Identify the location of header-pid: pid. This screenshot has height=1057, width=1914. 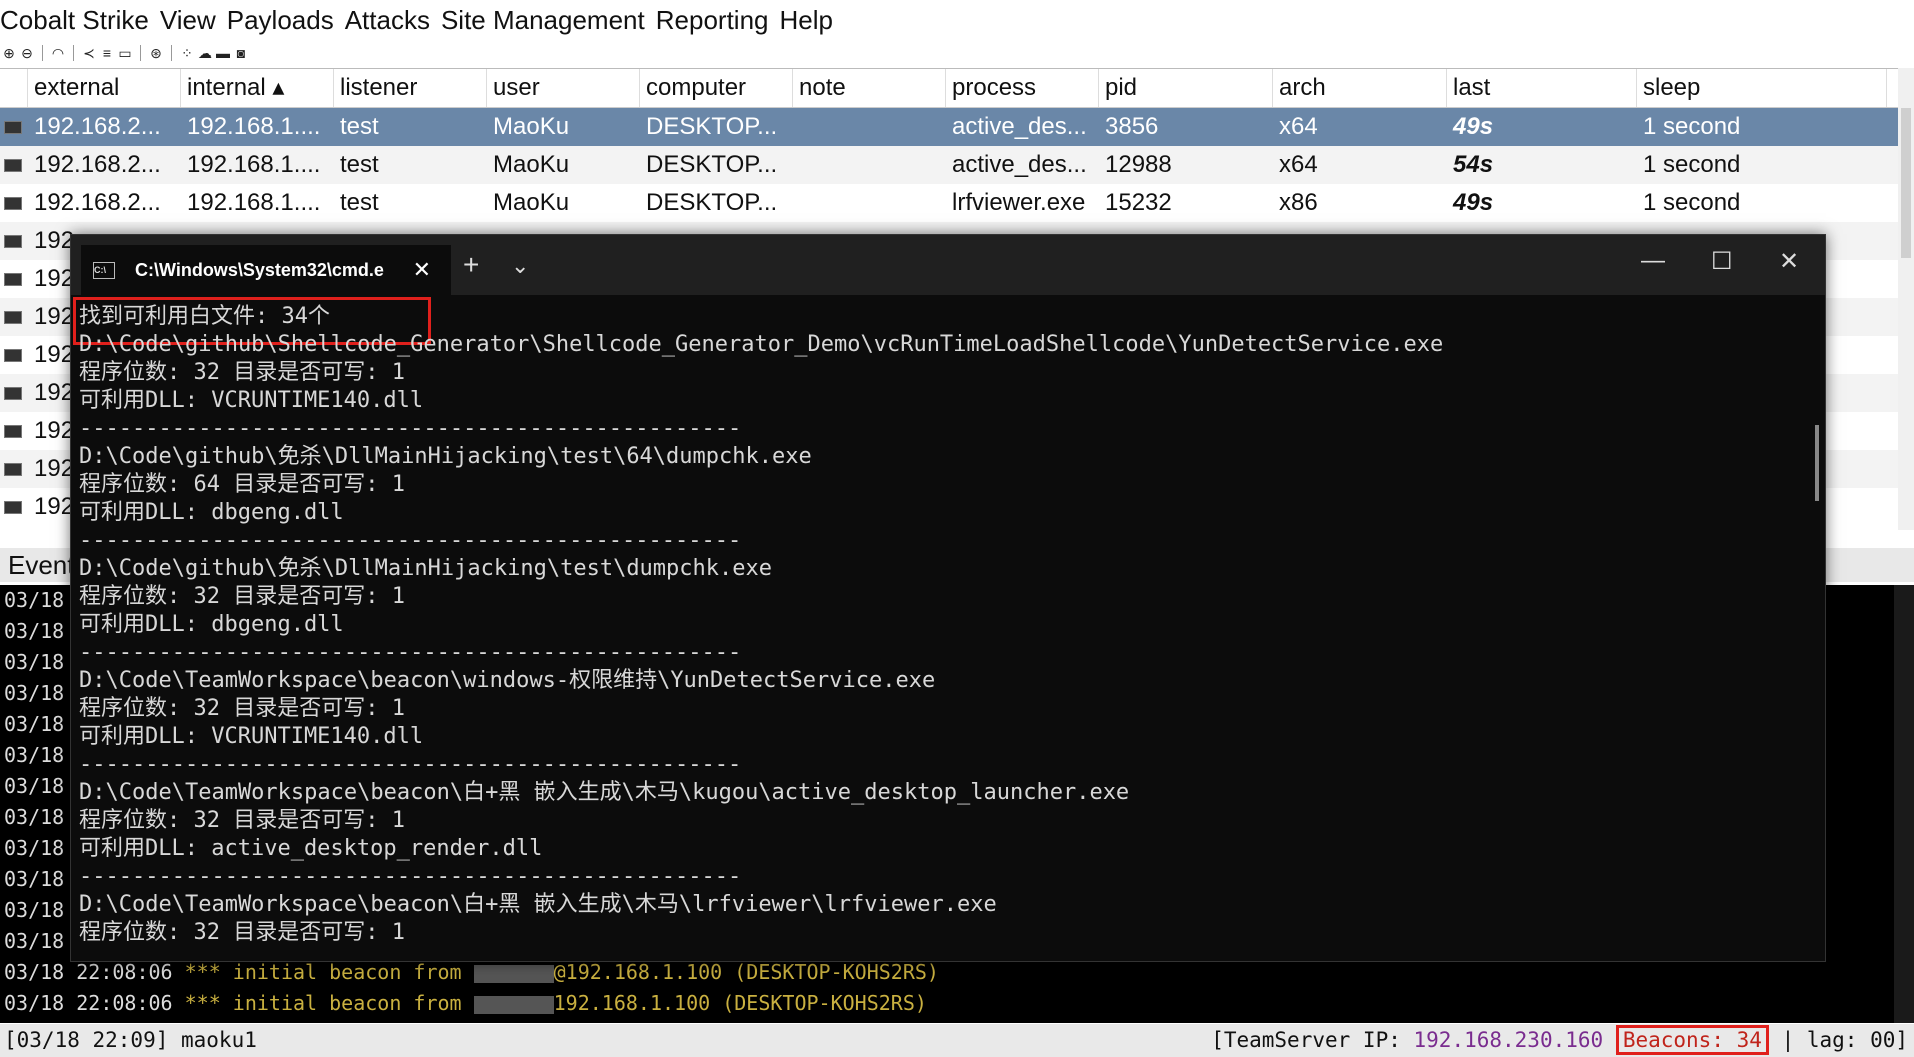
(1186, 88).